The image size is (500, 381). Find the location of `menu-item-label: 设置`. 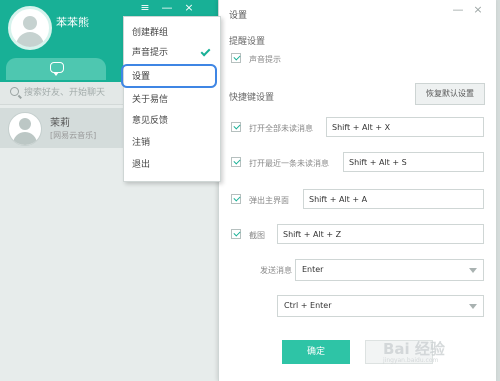

menu-item-label: 设置 is located at coordinates (141, 77).